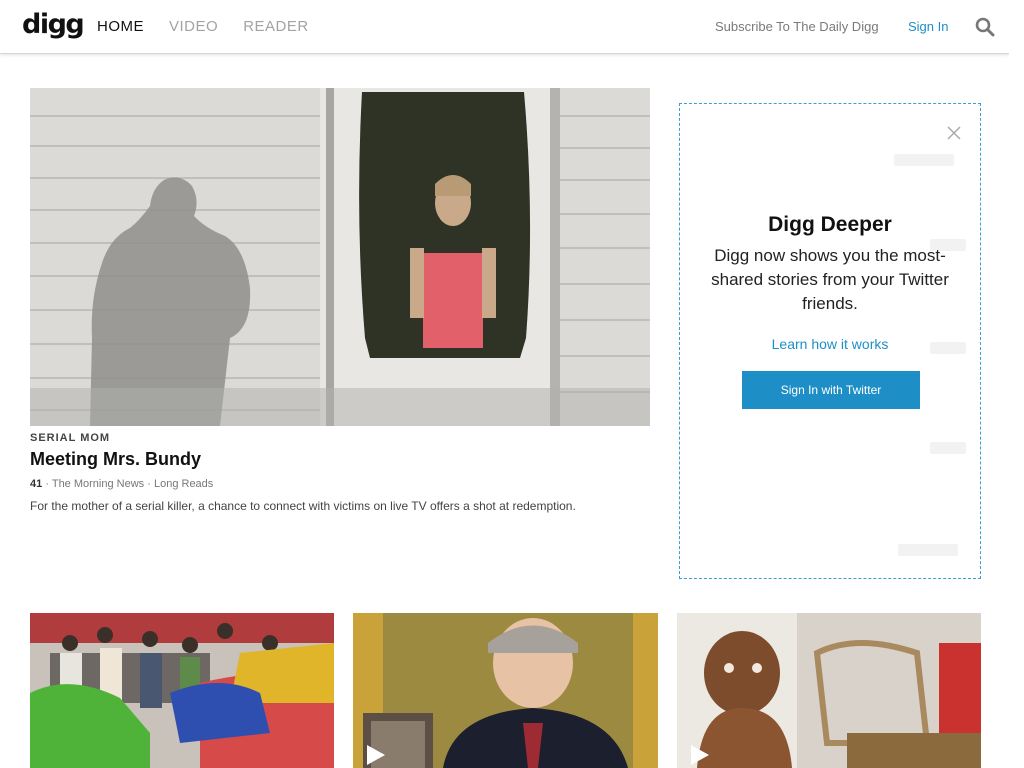 This screenshot has width=1024, height=768. I want to click on search-icon, so click(985, 27).